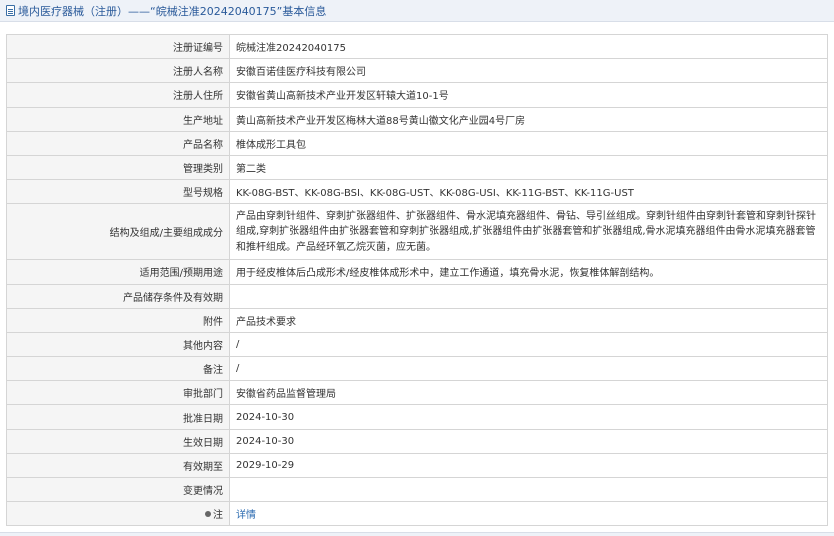 The width and height of the screenshot is (834, 536). What do you see at coordinates (208, 514) in the screenshot?
I see `pin-icon` at bounding box center [208, 514].